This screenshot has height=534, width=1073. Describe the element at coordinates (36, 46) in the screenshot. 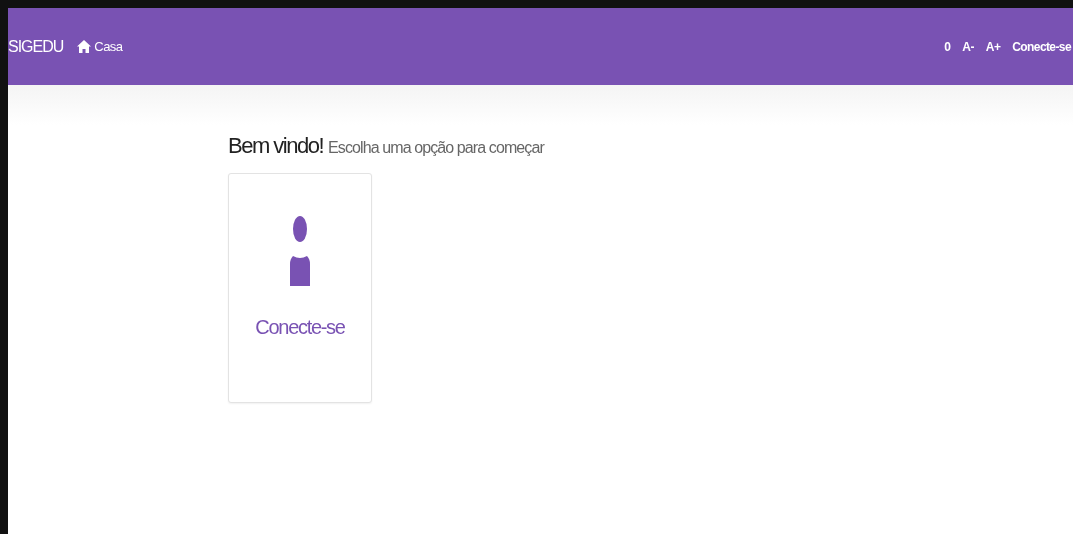

I see `brand-link: SIGEDU` at that location.